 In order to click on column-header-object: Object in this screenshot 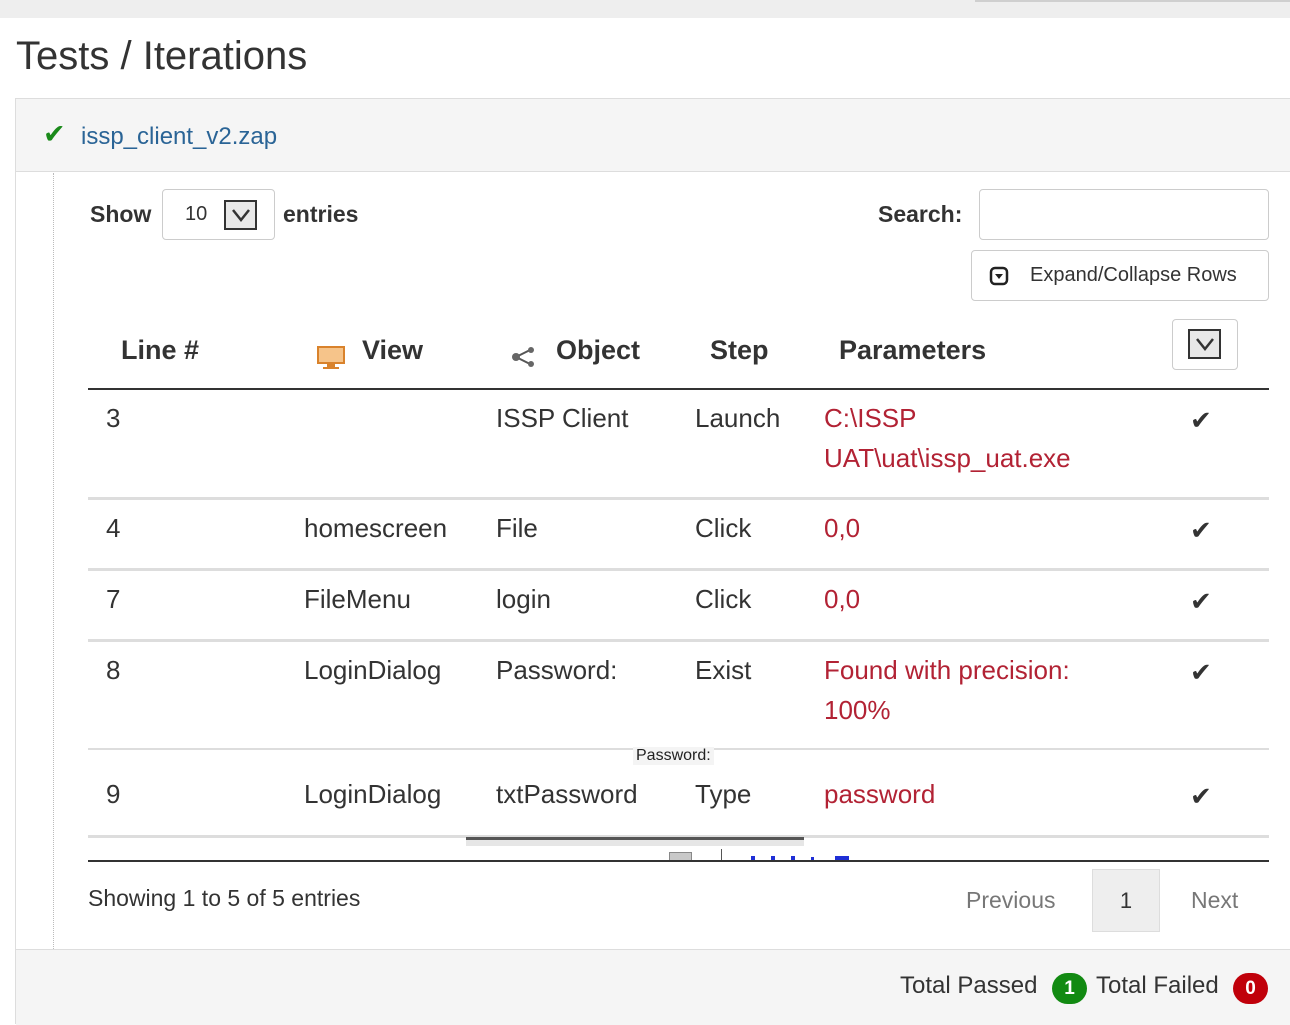, I will do `click(598, 350)`.